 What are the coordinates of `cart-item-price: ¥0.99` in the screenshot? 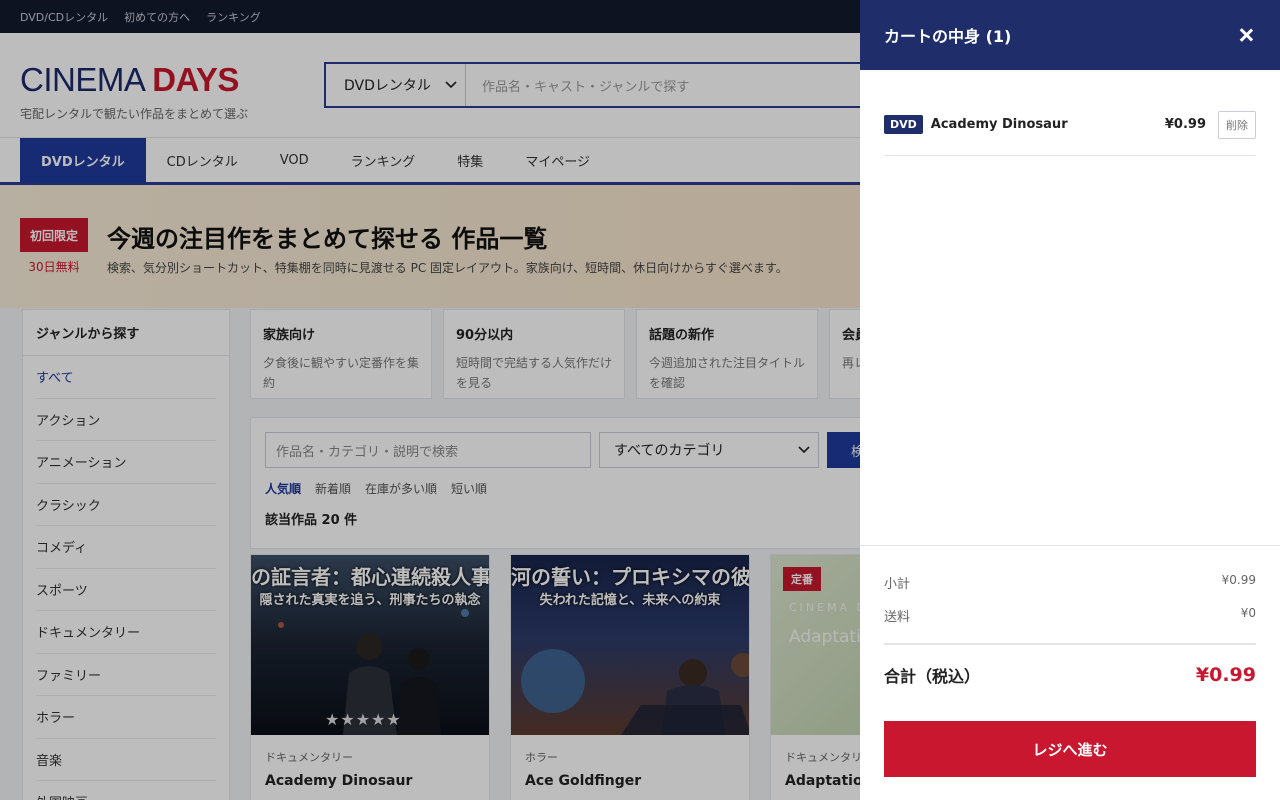 It's located at (1185, 124).